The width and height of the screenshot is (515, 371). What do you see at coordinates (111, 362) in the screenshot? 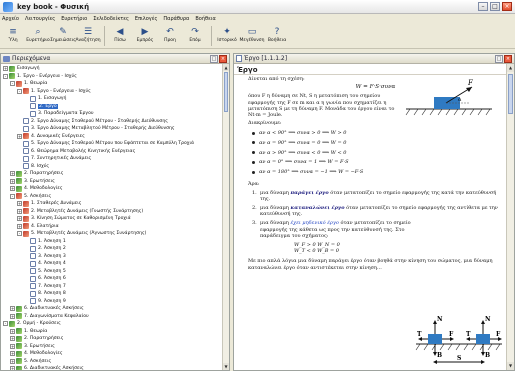
I see `tree-item: +5. Ασκήσεις` at bounding box center [111, 362].